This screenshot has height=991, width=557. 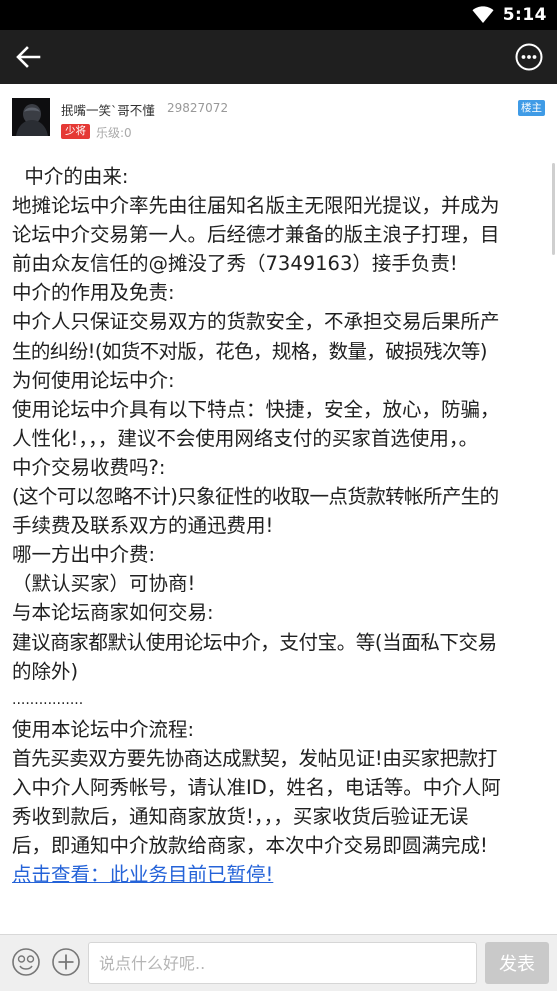 I want to click on post-line: 与本论坛商家如何交易:, so click(x=113, y=613).